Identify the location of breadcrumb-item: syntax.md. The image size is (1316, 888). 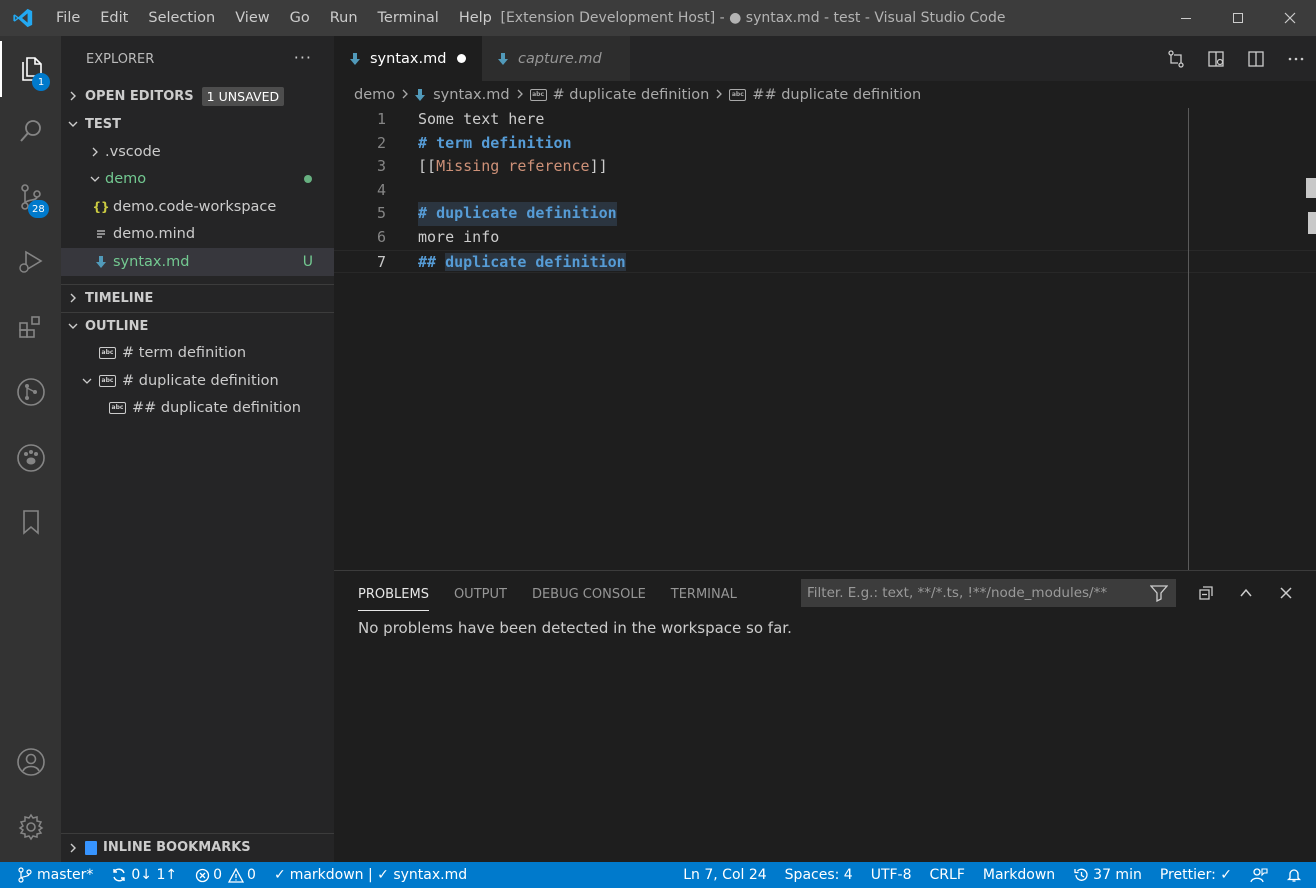
(471, 95).